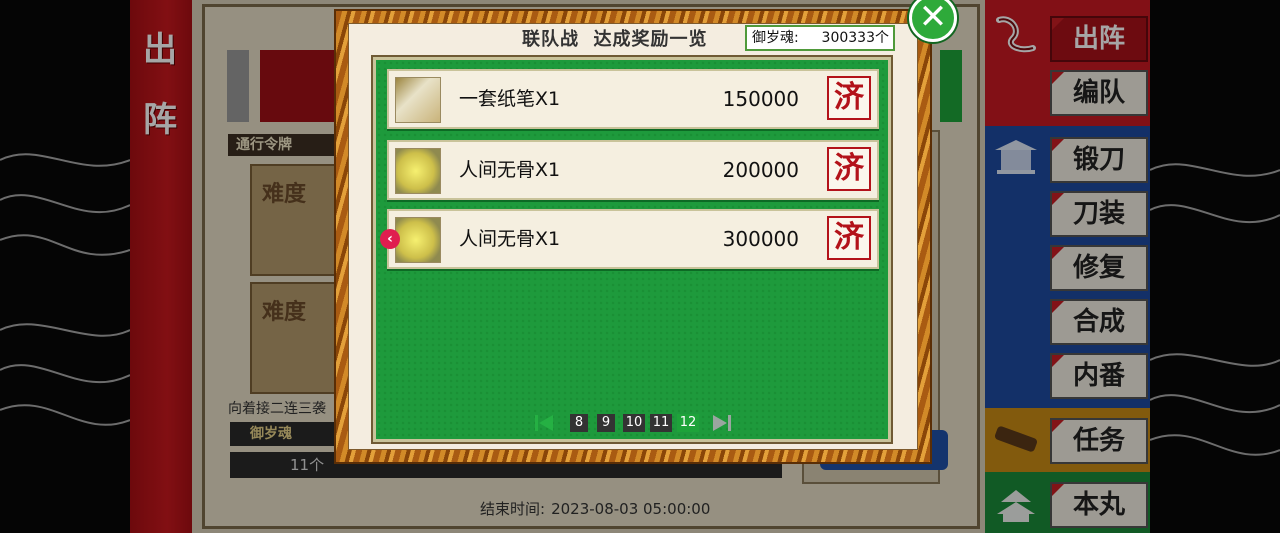 Image resolution: width=1280 pixels, height=533 pixels. Describe the element at coordinates (606, 423) in the screenshot. I see `page-button-9: 9` at that location.